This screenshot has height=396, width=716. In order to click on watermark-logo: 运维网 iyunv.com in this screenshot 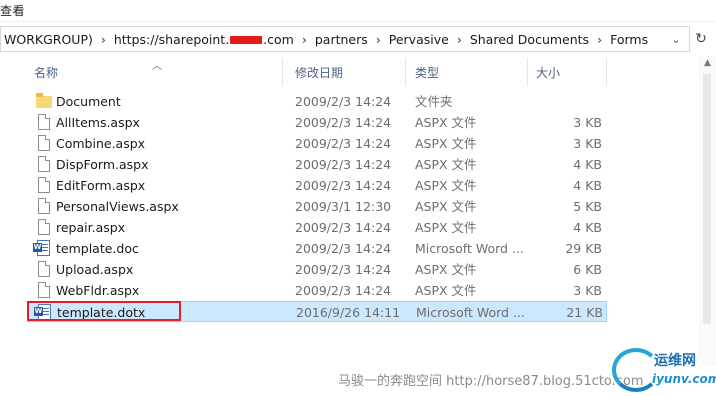, I will do `click(664, 369)`.